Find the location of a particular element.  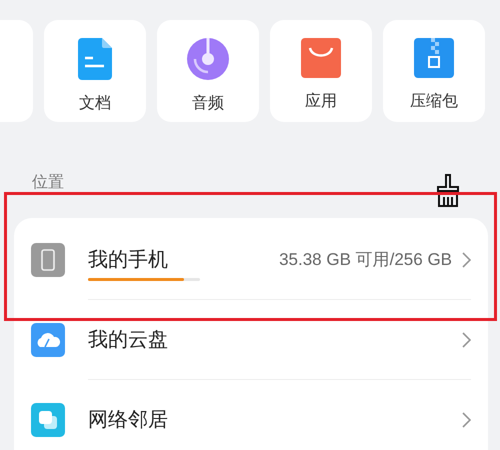

location-name: 我的手机 is located at coordinates (128, 260).